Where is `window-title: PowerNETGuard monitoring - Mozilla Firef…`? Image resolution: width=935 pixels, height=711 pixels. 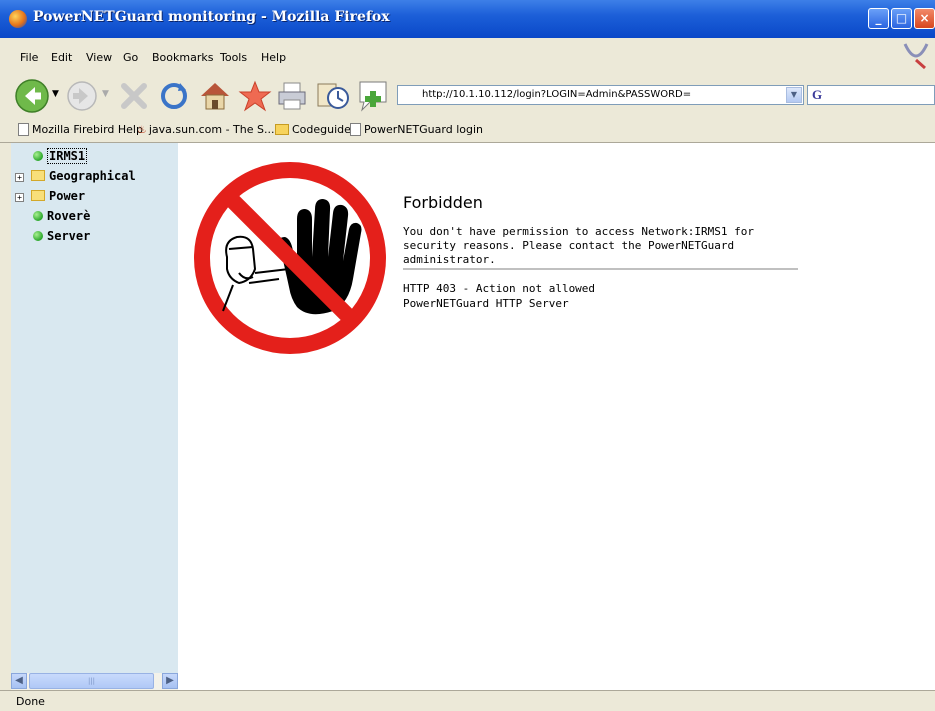 window-title: PowerNETGuard monitoring - Mozilla Firef… is located at coordinates (211, 17).